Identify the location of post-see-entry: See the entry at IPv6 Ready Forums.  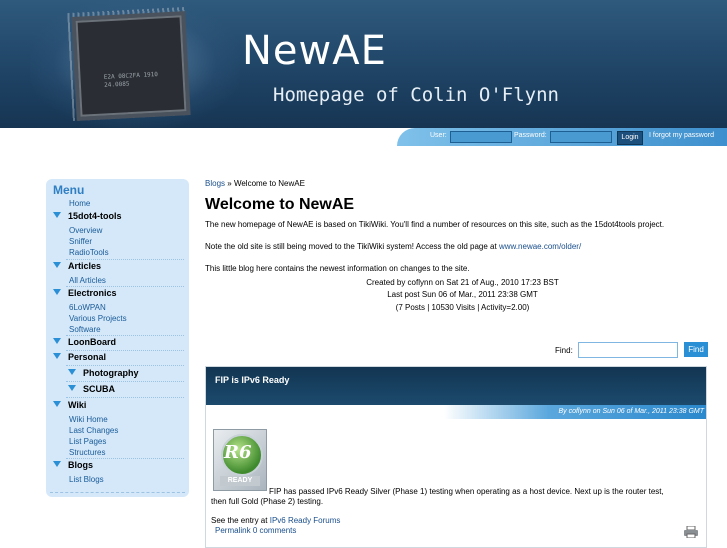
(275, 520).